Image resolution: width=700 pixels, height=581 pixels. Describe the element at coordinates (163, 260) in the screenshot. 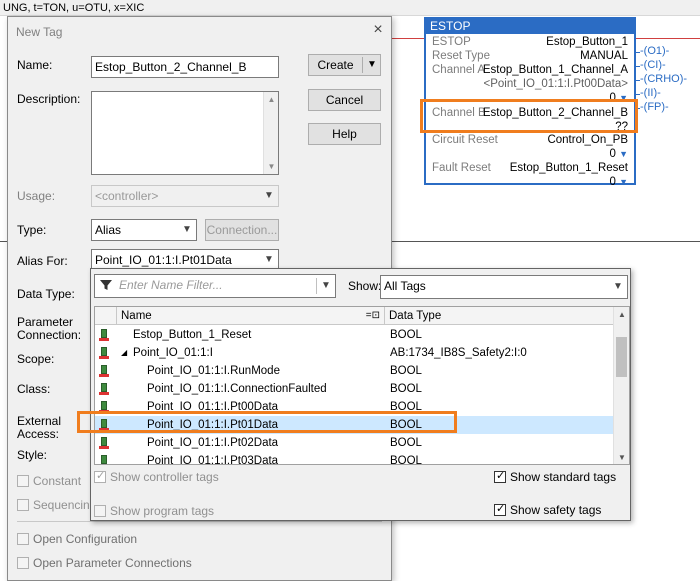

I see `alias-for-value: Point_IO_01:1:I.Pt01Data` at that location.